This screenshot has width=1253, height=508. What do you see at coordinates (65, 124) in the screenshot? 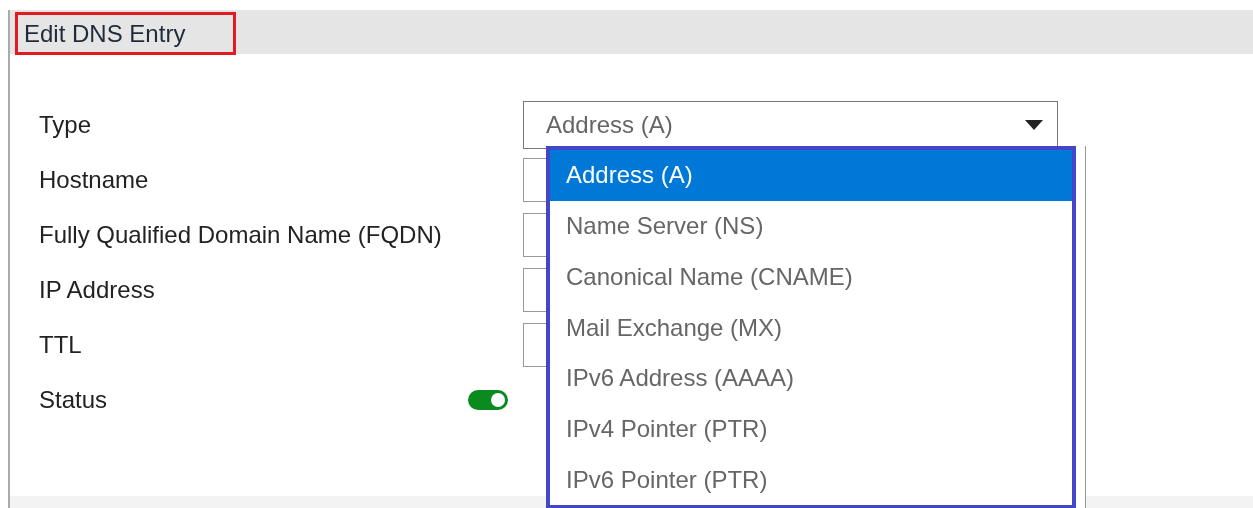
I see `field-label: Type` at bounding box center [65, 124].